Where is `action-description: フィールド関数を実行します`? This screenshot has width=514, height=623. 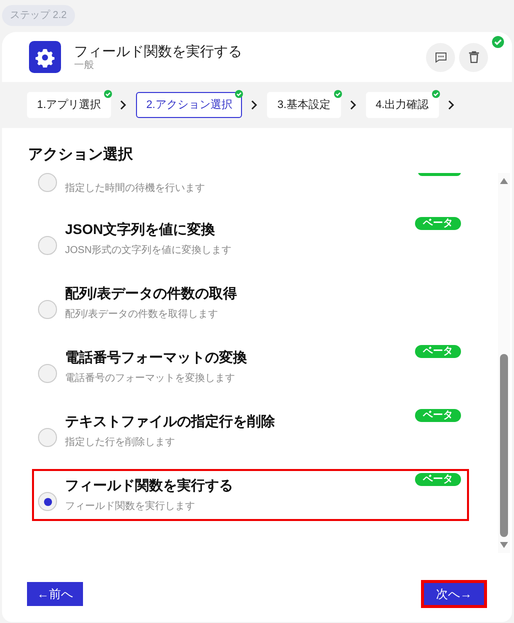
action-description: フィールド関数を実行します is located at coordinates (130, 506).